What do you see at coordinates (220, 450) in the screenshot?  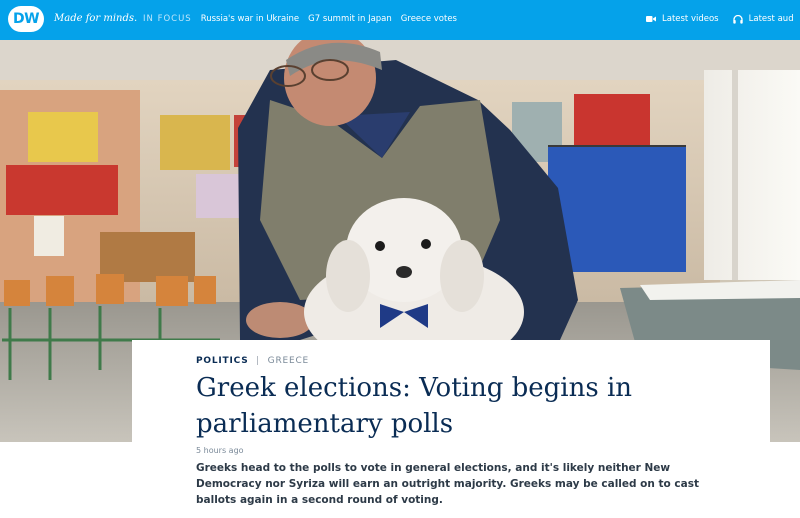 I see `article-timestamp: 5 hours ago` at bounding box center [220, 450].